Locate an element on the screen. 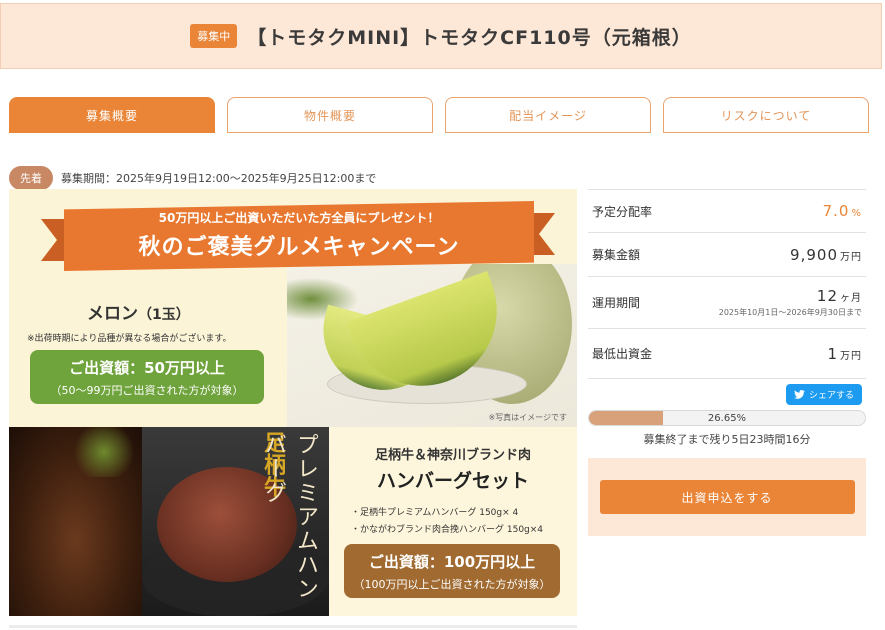  first-come-badge: 先着 is located at coordinates (31, 178).